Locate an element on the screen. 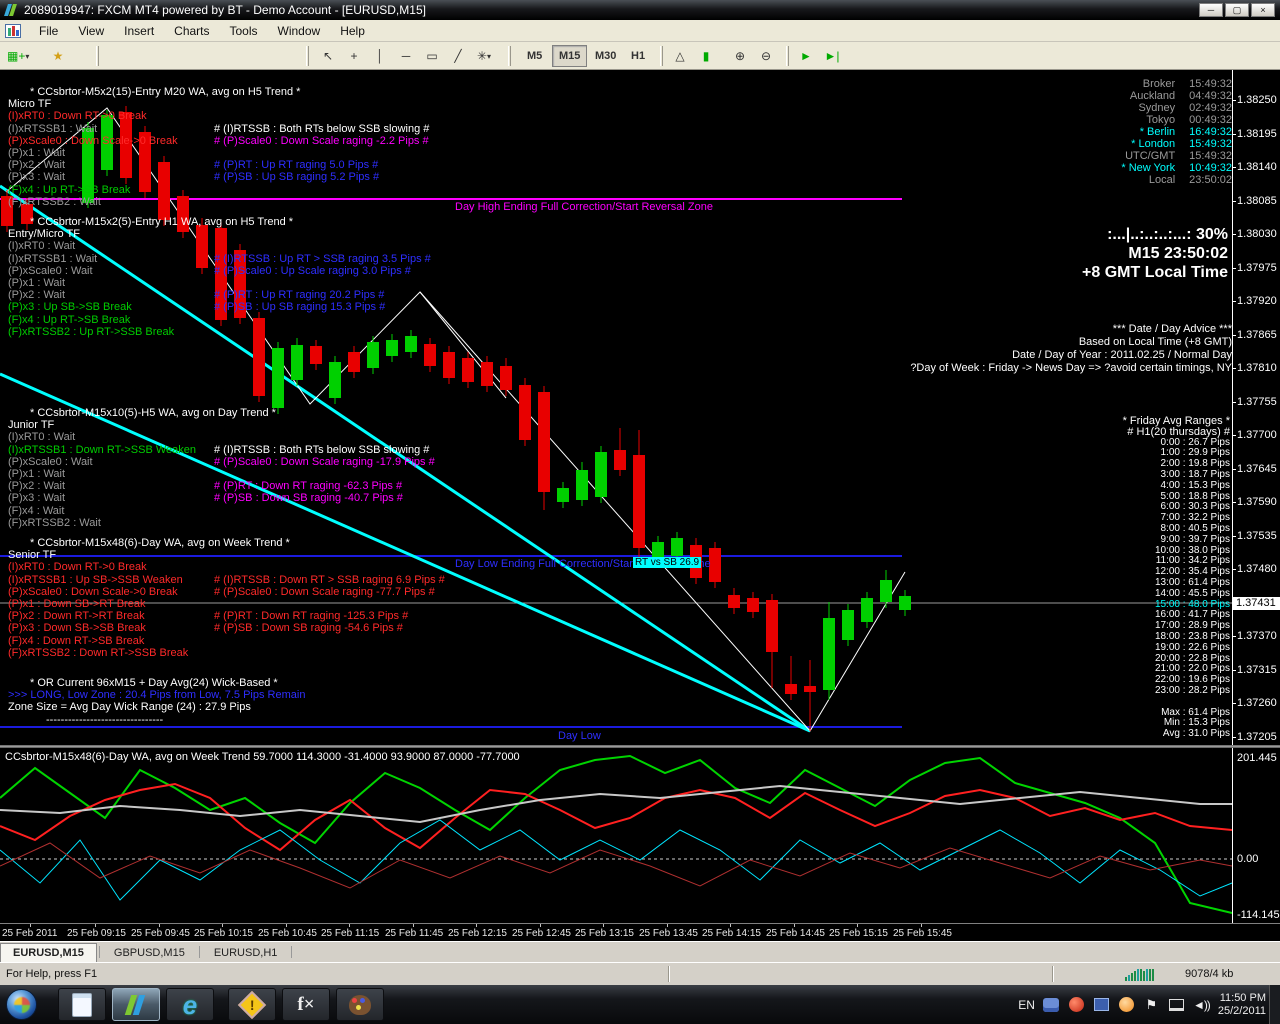 This screenshot has height=1024, width=1280. clock-row: * New York 10:49:32 is located at coordinates (1176, 168).